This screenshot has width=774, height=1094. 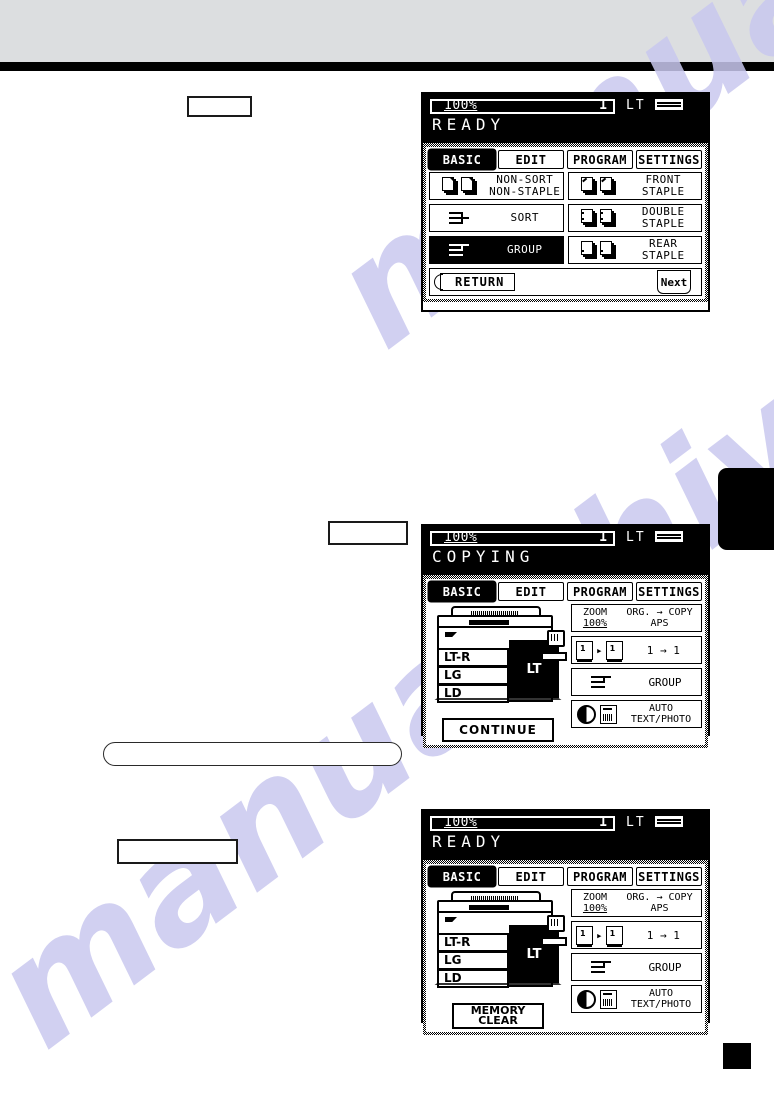 I want to click on paper-size-label: LT, so click(x=636, y=822).